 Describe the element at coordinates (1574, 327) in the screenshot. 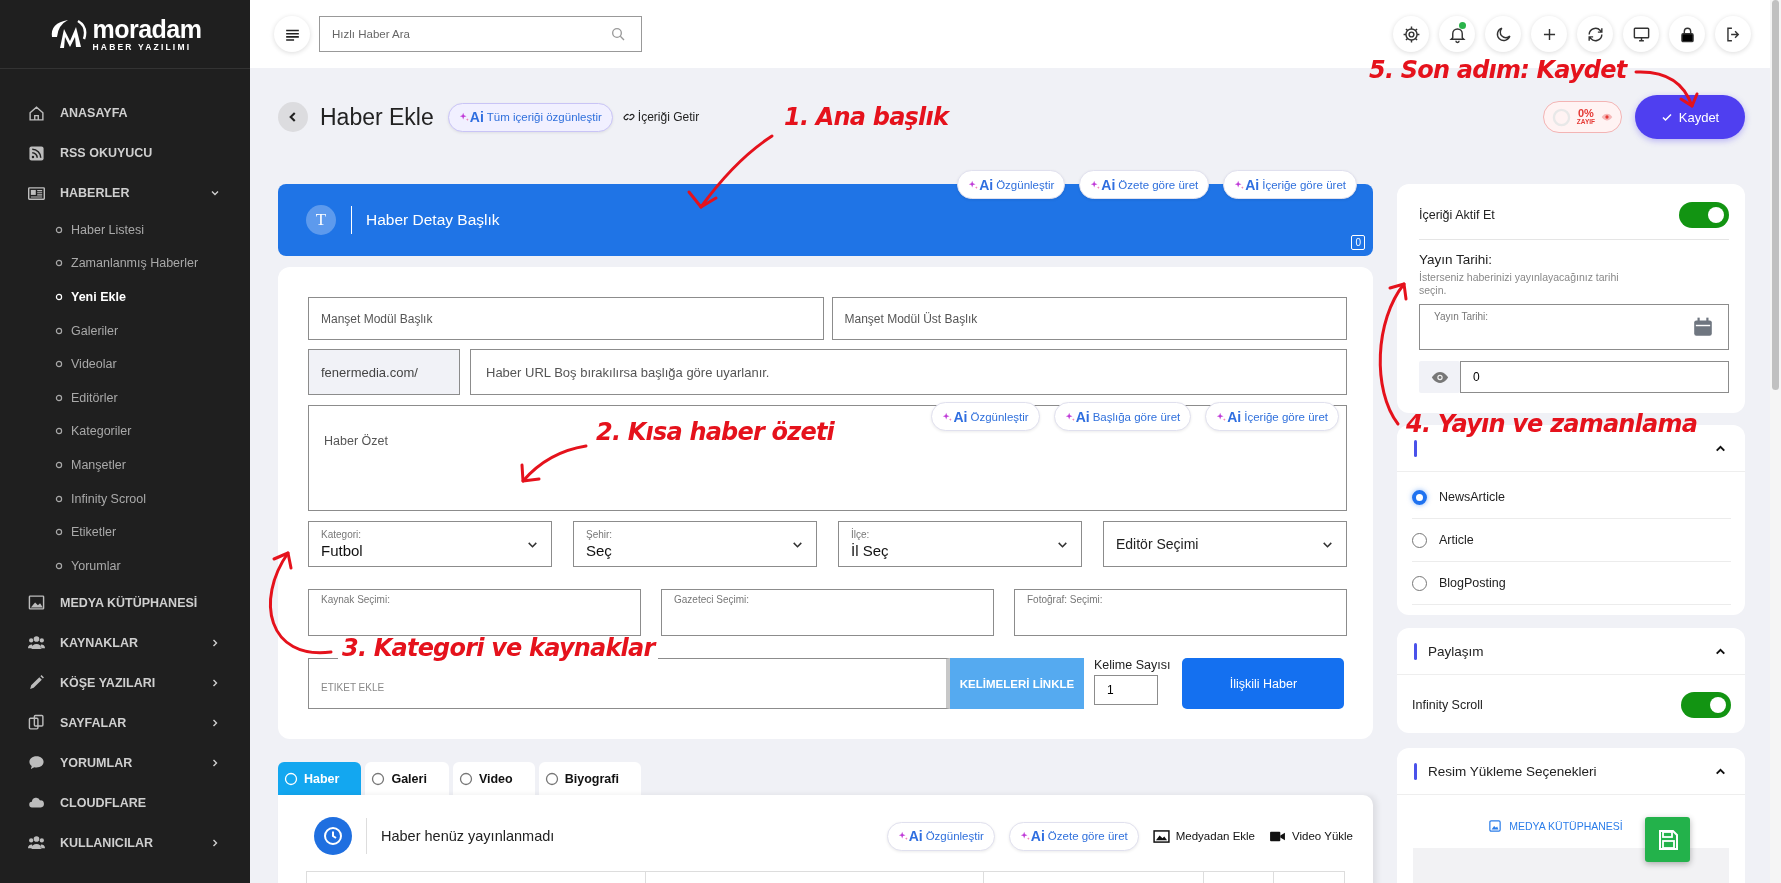

I see `date-field: Yayın Tarihi:` at that location.